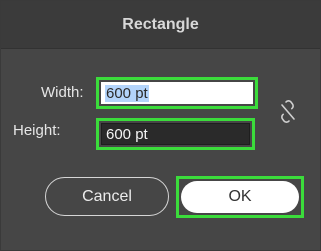 This screenshot has height=251, width=321. I want to click on height-label: Height:, so click(37, 130).